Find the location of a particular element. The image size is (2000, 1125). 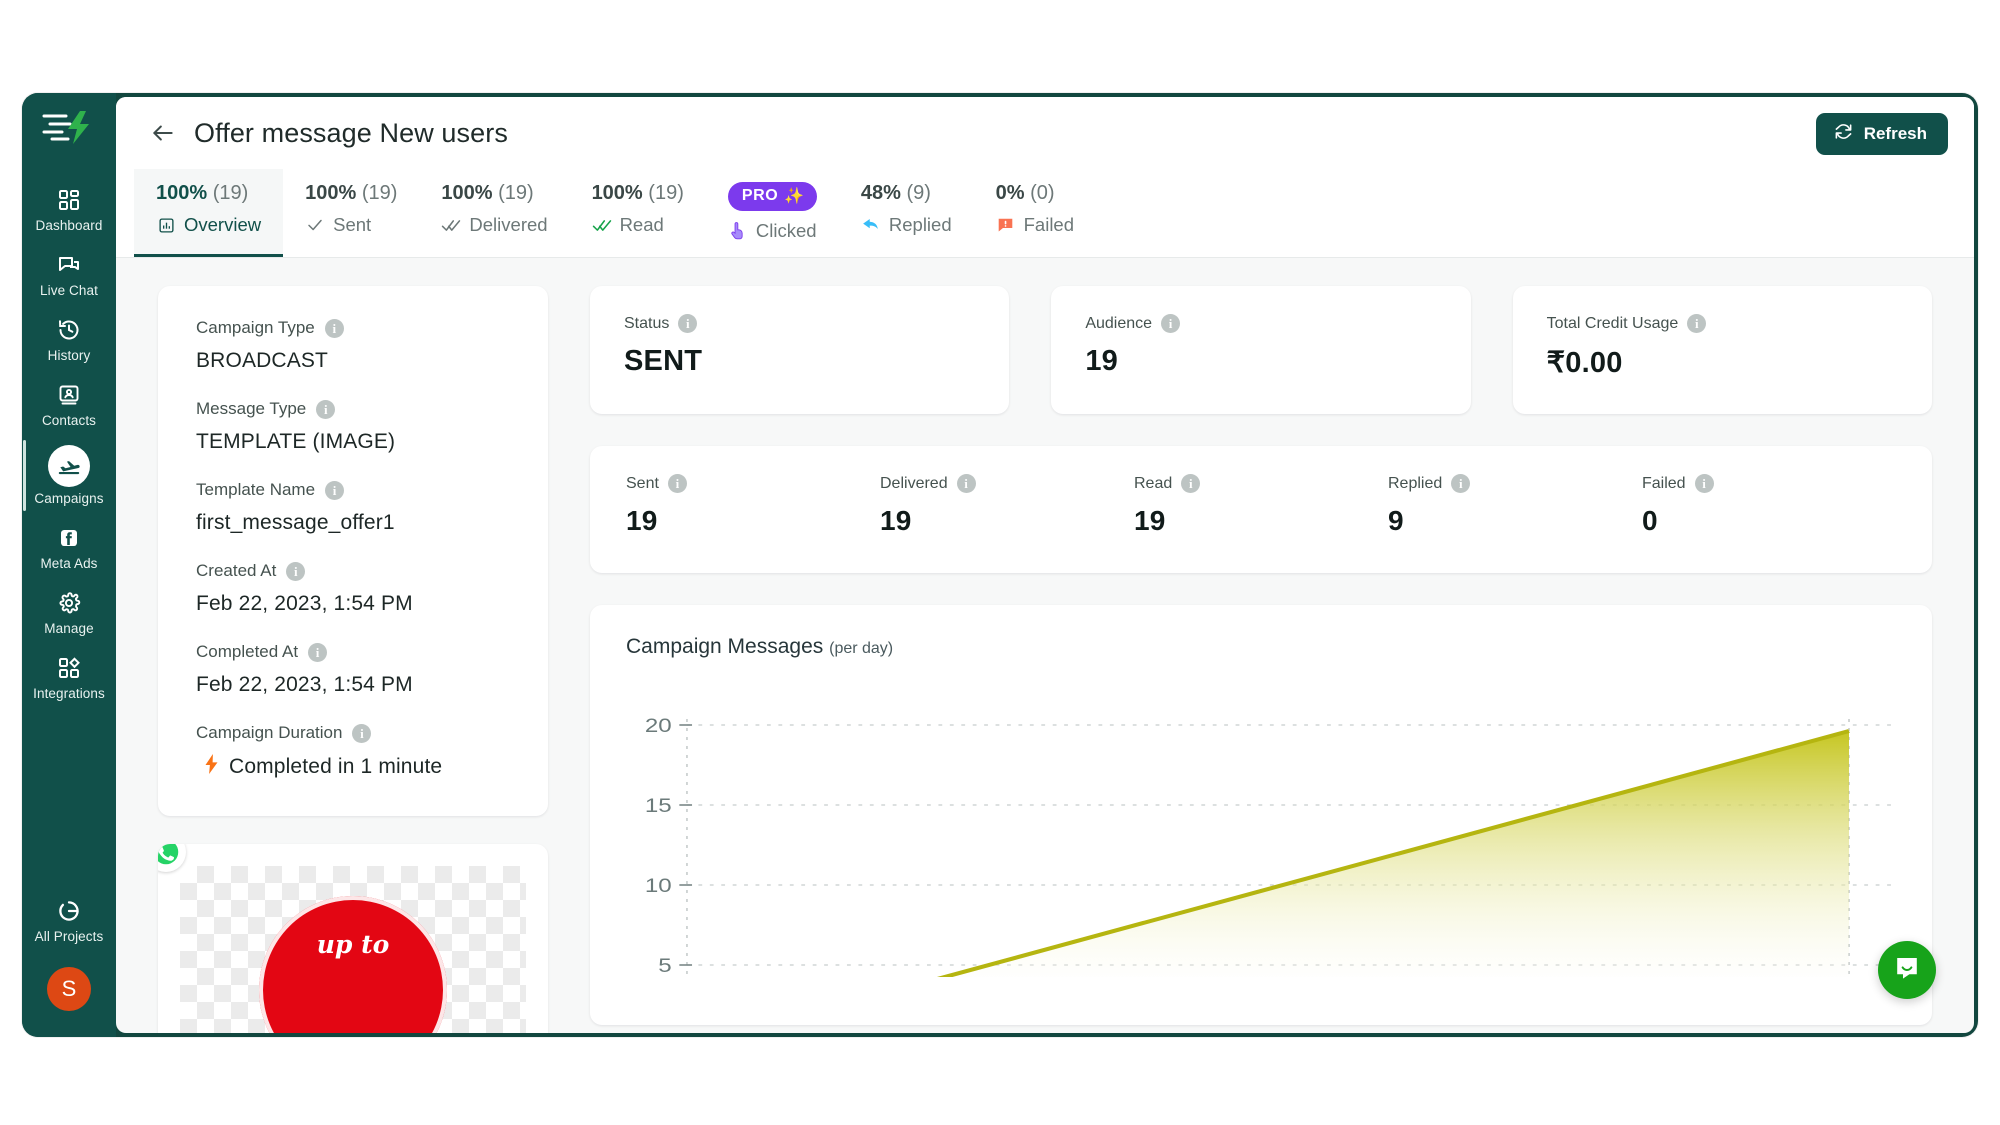

offer-upto-text: up to is located at coordinates (353, 944).